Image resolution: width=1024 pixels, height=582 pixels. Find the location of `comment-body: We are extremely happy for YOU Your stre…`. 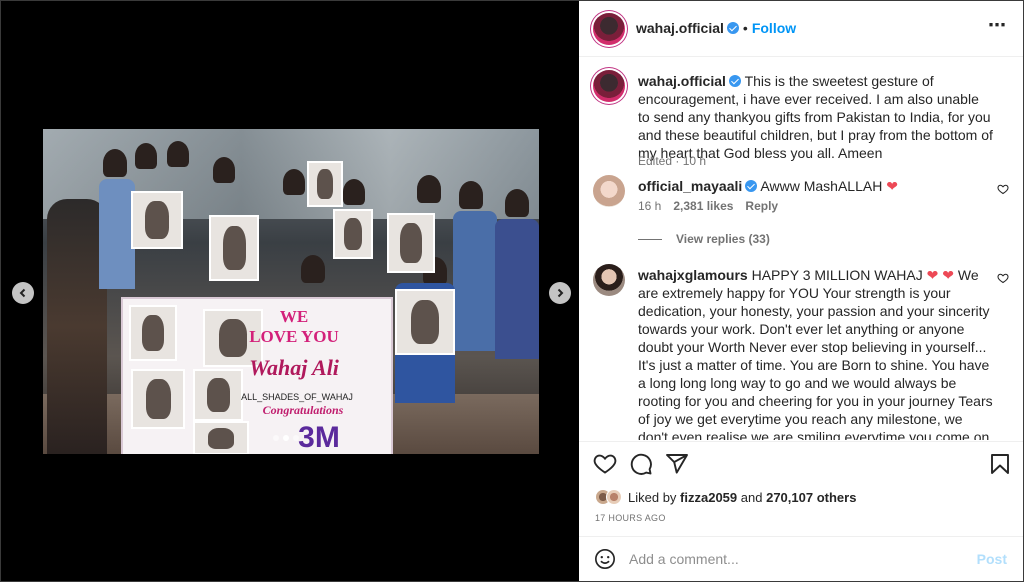

comment-body: We are extremely happy for YOU Your stre… is located at coordinates (815, 353).